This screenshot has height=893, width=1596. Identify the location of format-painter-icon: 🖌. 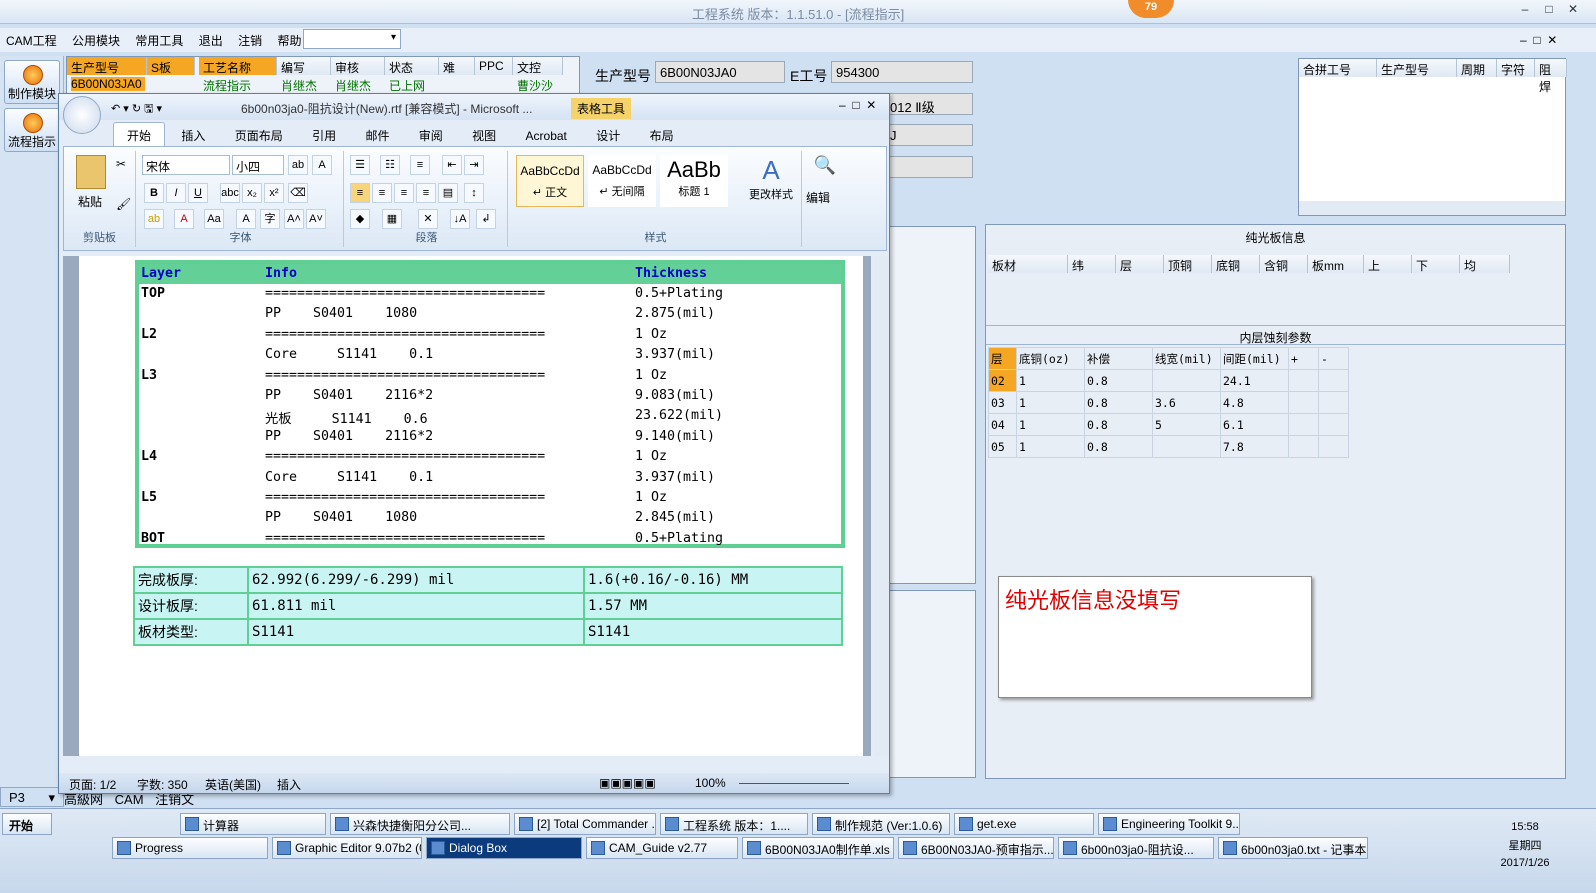
(123, 204).